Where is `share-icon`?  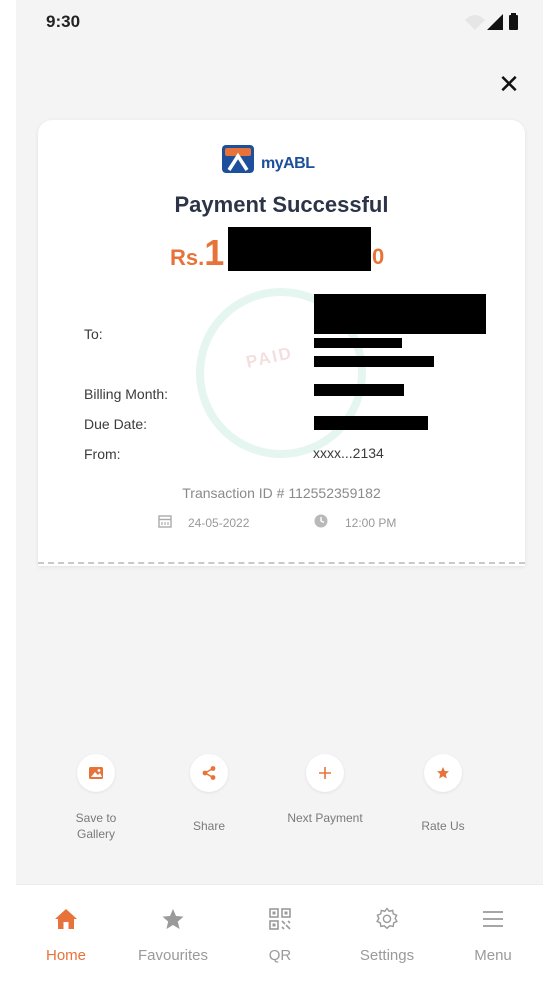 share-icon is located at coordinates (209, 773).